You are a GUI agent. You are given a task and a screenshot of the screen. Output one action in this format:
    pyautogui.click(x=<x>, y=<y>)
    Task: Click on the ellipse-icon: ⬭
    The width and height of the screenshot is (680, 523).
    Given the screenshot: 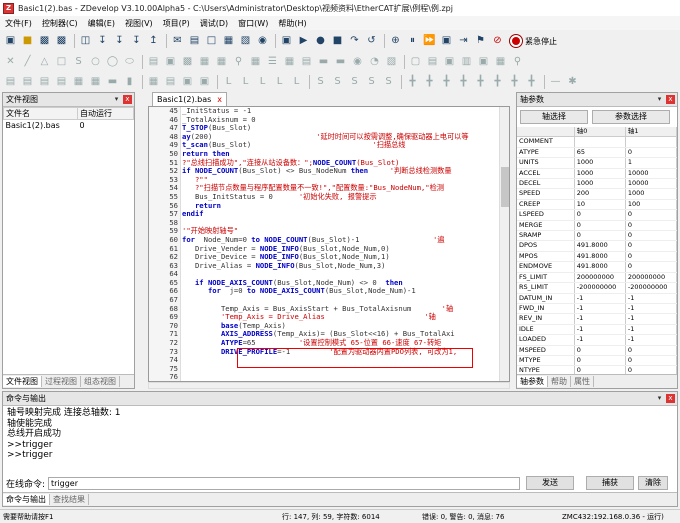 What is the action you would take?
    pyautogui.click(x=129, y=62)
    